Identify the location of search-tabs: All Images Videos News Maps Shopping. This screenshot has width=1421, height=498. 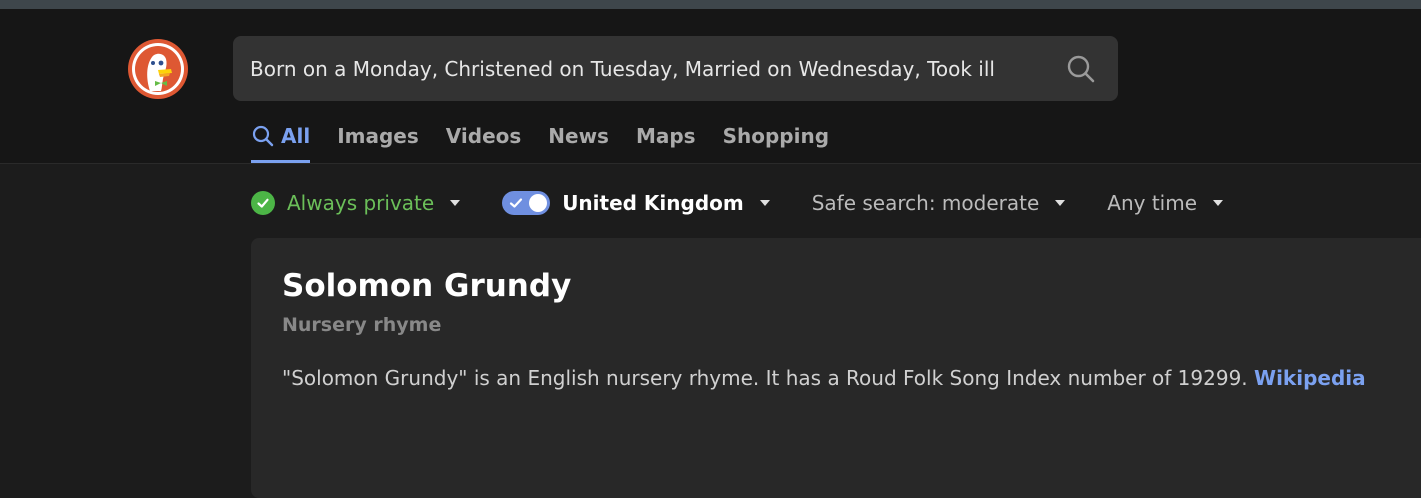
(553, 141).